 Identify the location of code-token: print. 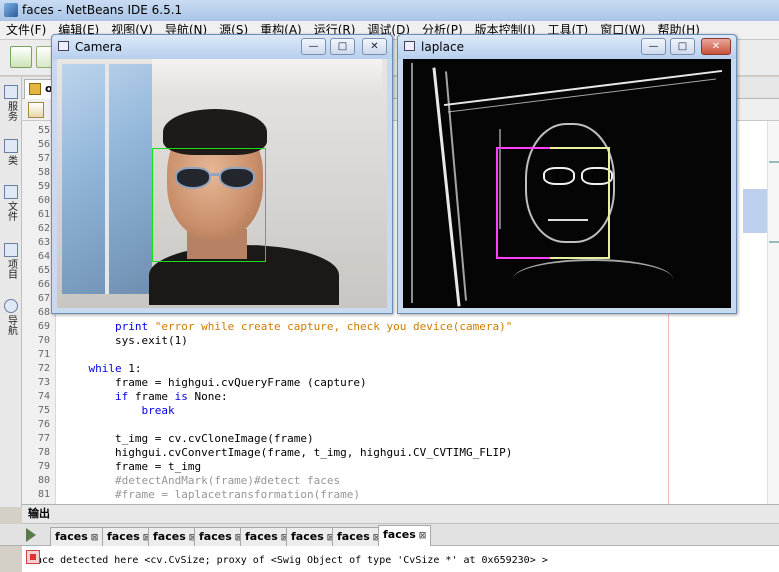
(131, 326).